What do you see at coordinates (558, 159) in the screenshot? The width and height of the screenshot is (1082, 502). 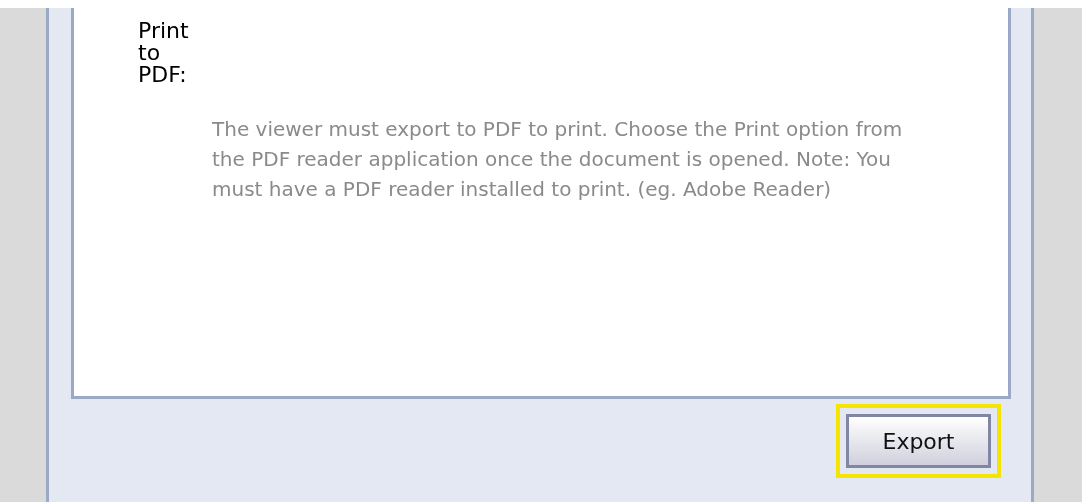 I see `option-description: The viewer must export to PDF to print. Choose the Print option from the PDF reader application once the document is opened. Note: You must have a PDF reader installed to print. (eg. Adobe Reader)` at bounding box center [558, 159].